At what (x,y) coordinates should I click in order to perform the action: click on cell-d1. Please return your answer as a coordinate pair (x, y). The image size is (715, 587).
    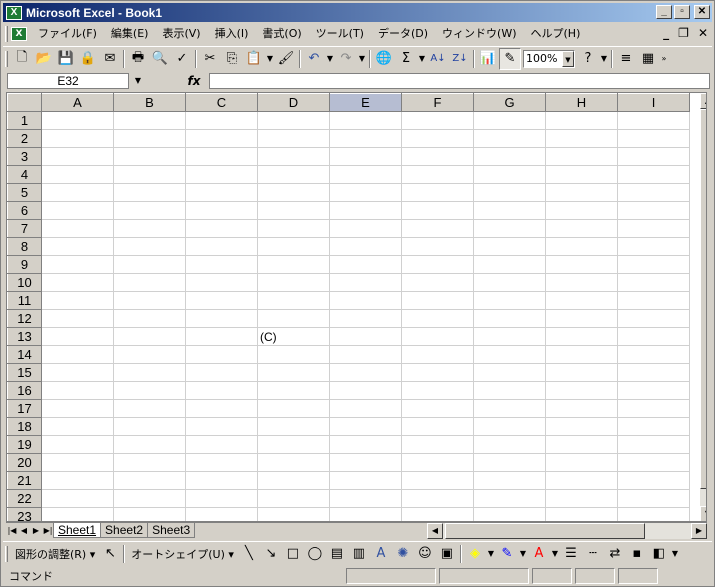
    Looking at the image, I should click on (293, 120).